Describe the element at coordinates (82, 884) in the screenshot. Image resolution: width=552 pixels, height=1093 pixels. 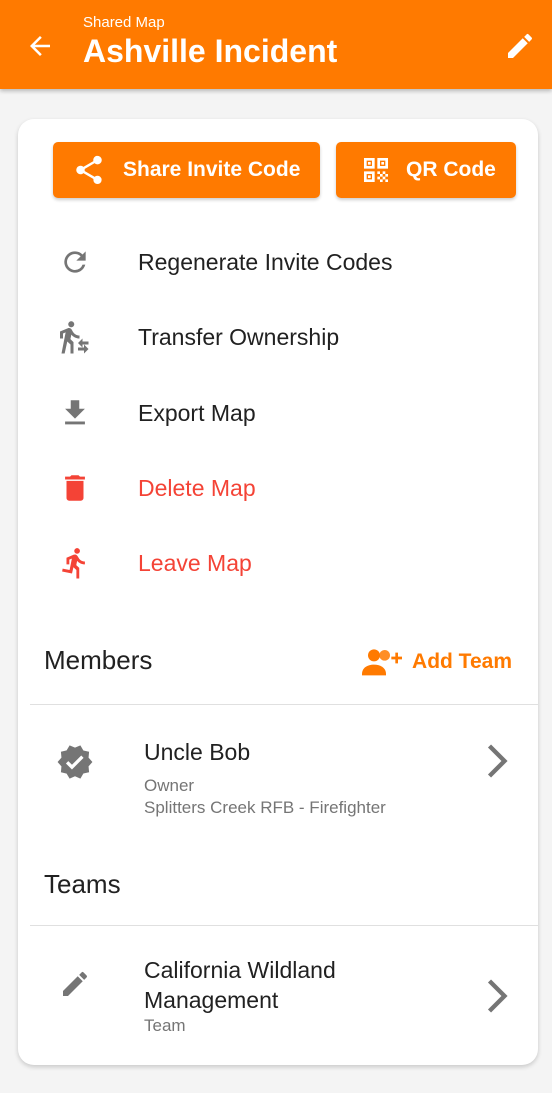
I see `teams-heading: Teams` at that location.